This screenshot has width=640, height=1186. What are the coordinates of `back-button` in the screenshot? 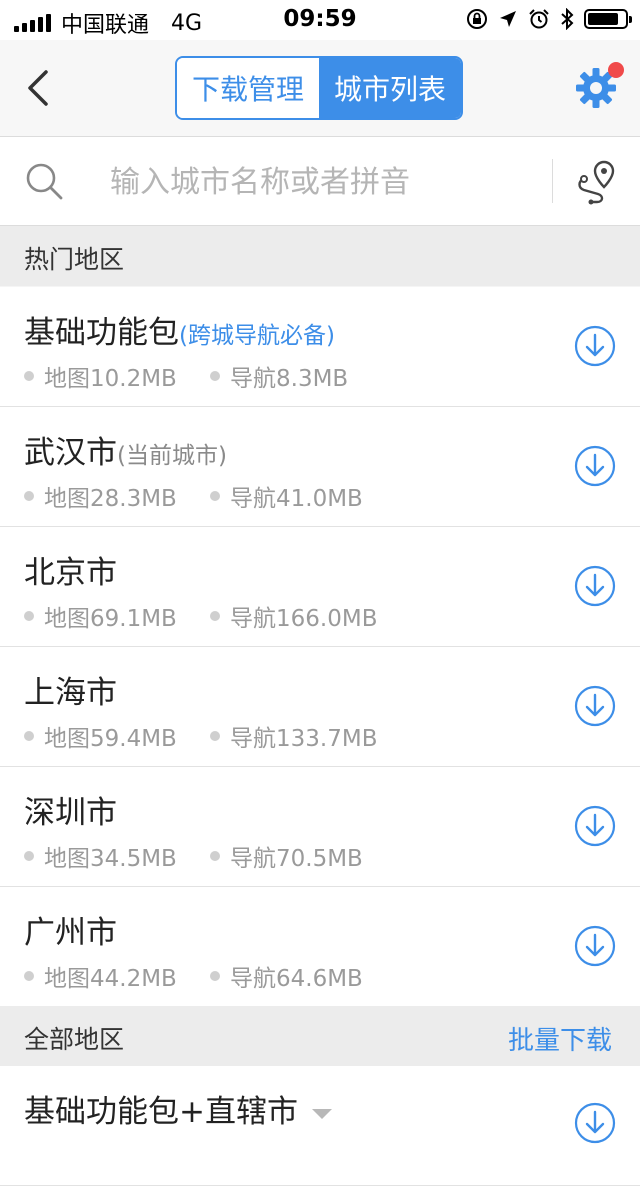 It's located at (40, 88).